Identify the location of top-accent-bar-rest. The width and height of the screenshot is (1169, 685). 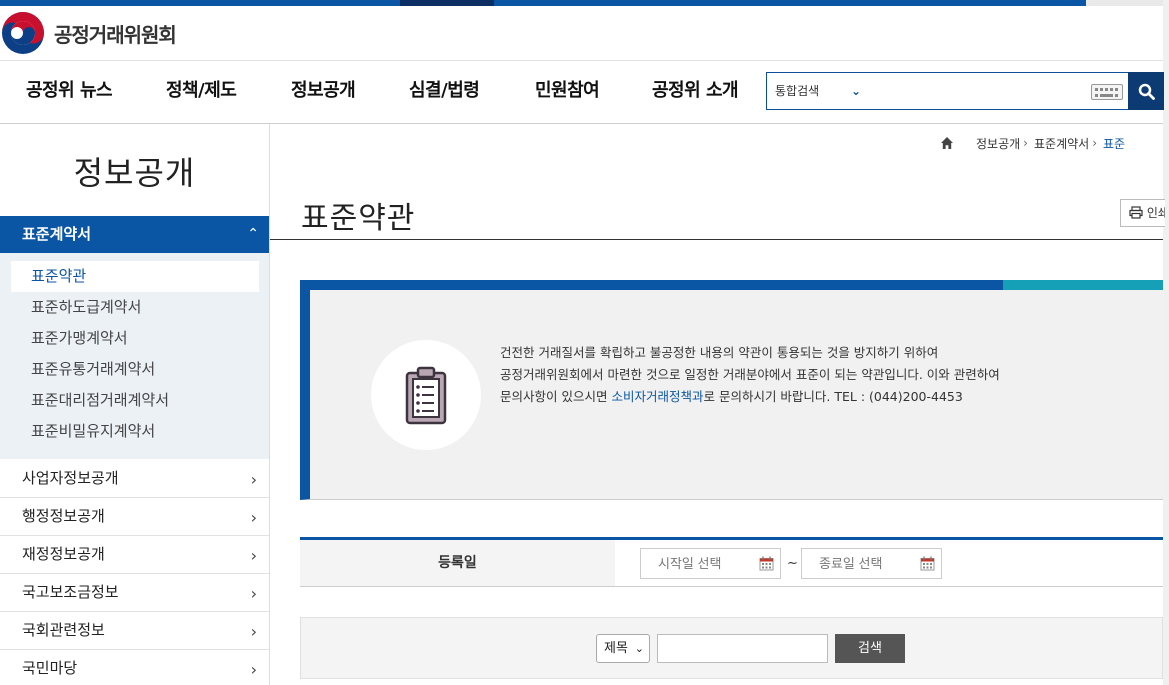
(1127, 3).